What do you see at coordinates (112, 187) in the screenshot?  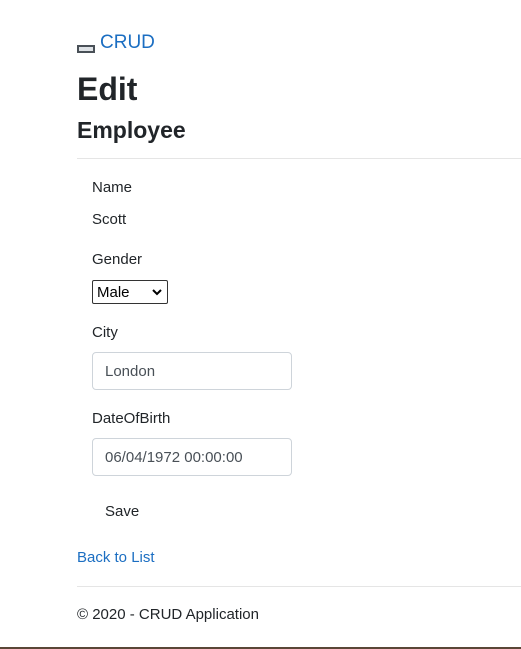 I see `name-label: Name` at bounding box center [112, 187].